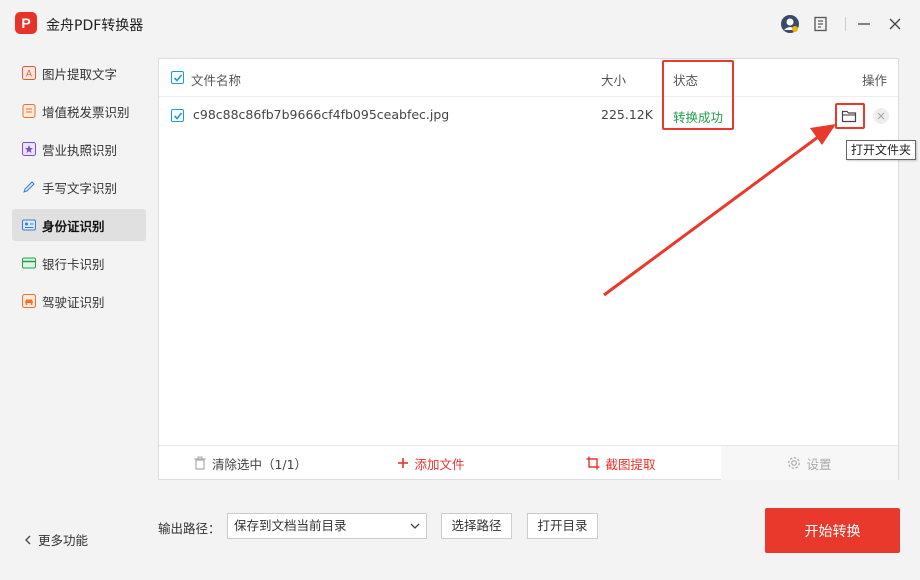 The width and height of the screenshot is (920, 580). I want to click on chevron-down-icon, so click(415, 530).